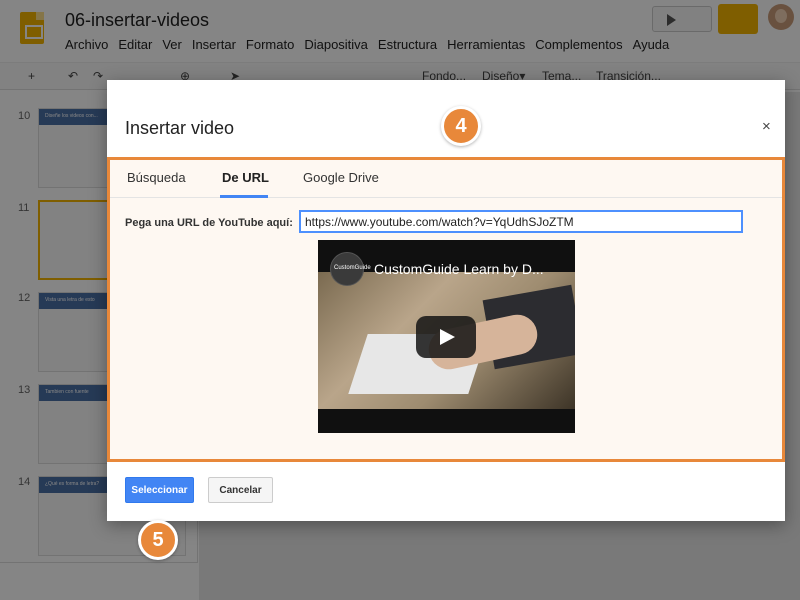  I want to click on tab-google-drive: Google Drive, so click(341, 177).